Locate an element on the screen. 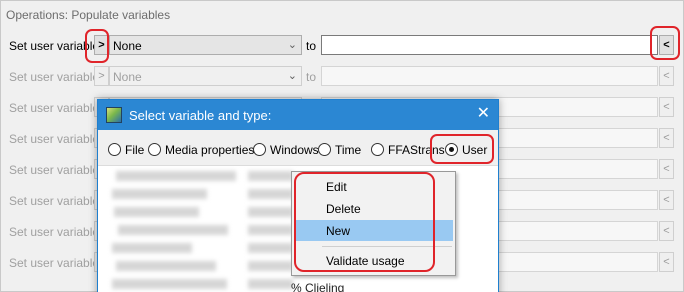 The height and width of the screenshot is (292, 684). menu-item-new: New is located at coordinates (373, 230).